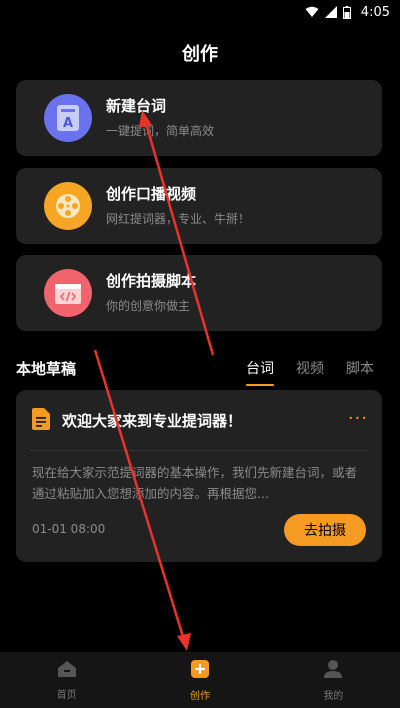 Image resolution: width=400 pixels, height=708 pixels. I want to click on tab-lines: 台词, so click(260, 372).